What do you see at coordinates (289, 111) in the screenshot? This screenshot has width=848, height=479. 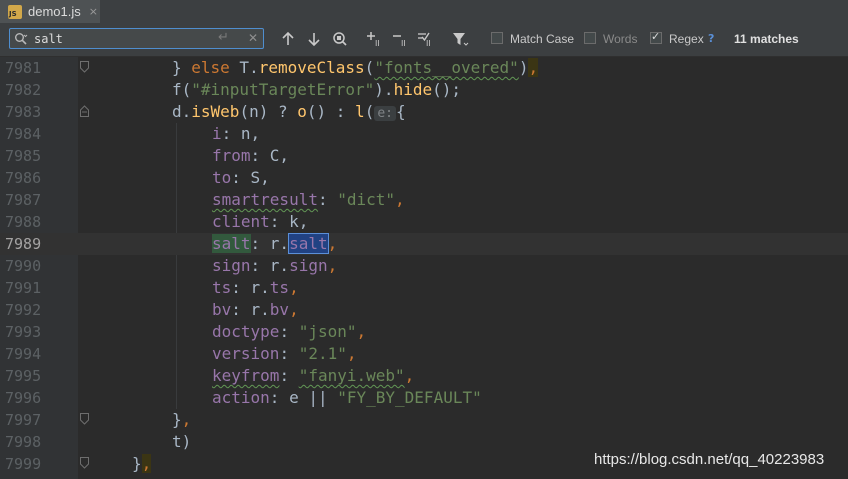 I see `code-text: d.isWeb(n) ? o() : l(e:{` at bounding box center [289, 111].